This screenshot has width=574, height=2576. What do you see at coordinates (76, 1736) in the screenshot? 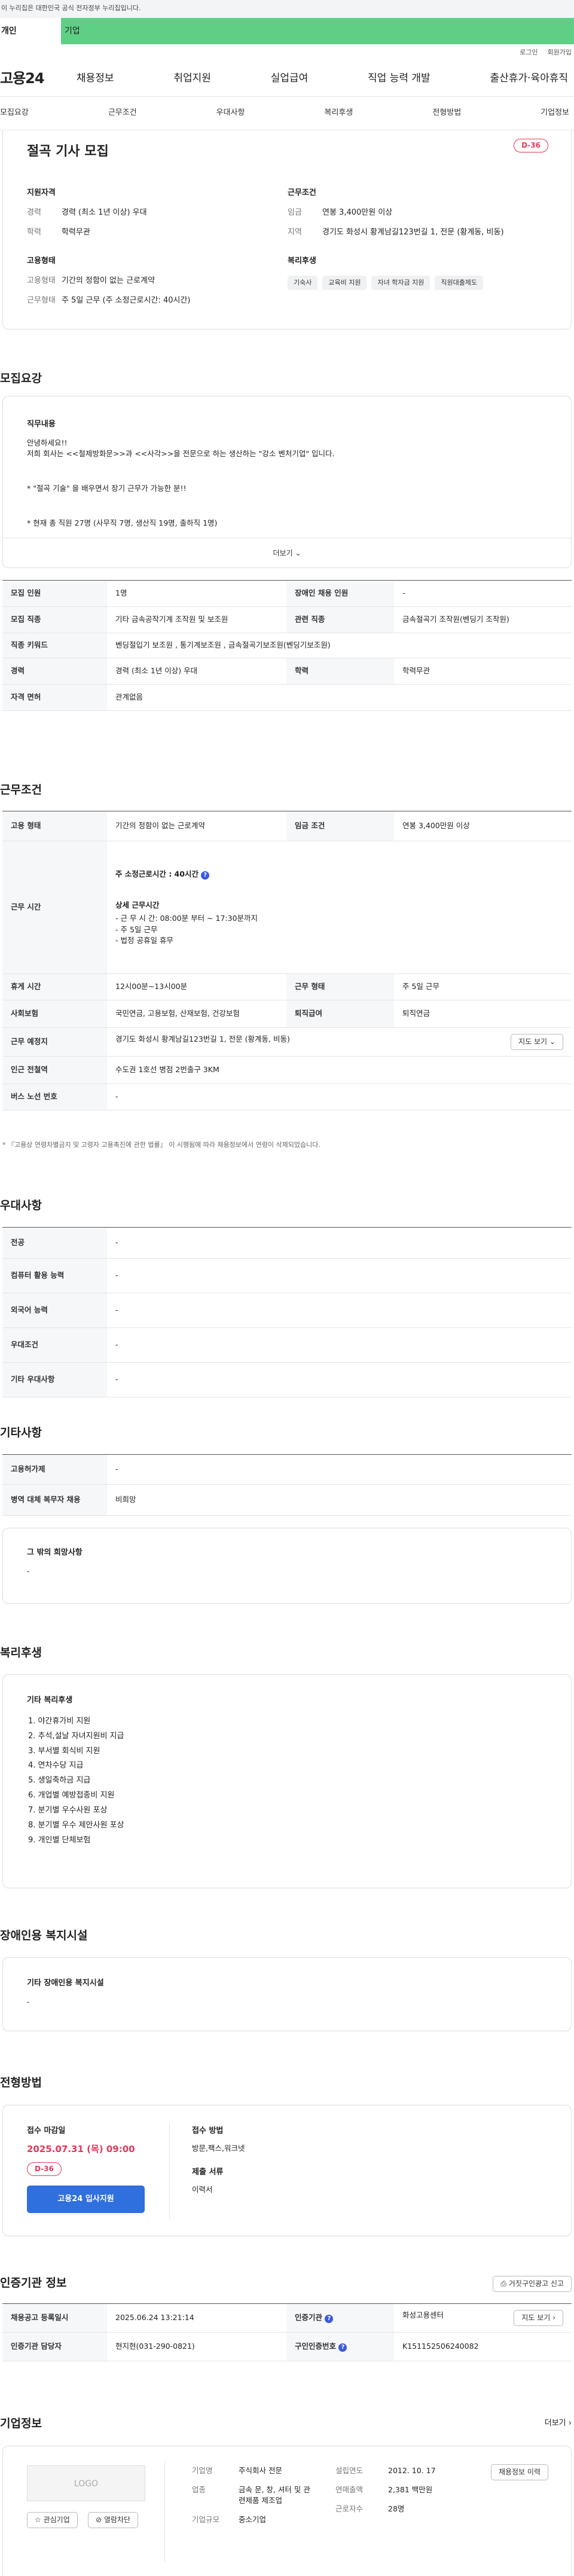
I see `list-item: 2. 추석,설날 자녀지원비 지급` at bounding box center [76, 1736].